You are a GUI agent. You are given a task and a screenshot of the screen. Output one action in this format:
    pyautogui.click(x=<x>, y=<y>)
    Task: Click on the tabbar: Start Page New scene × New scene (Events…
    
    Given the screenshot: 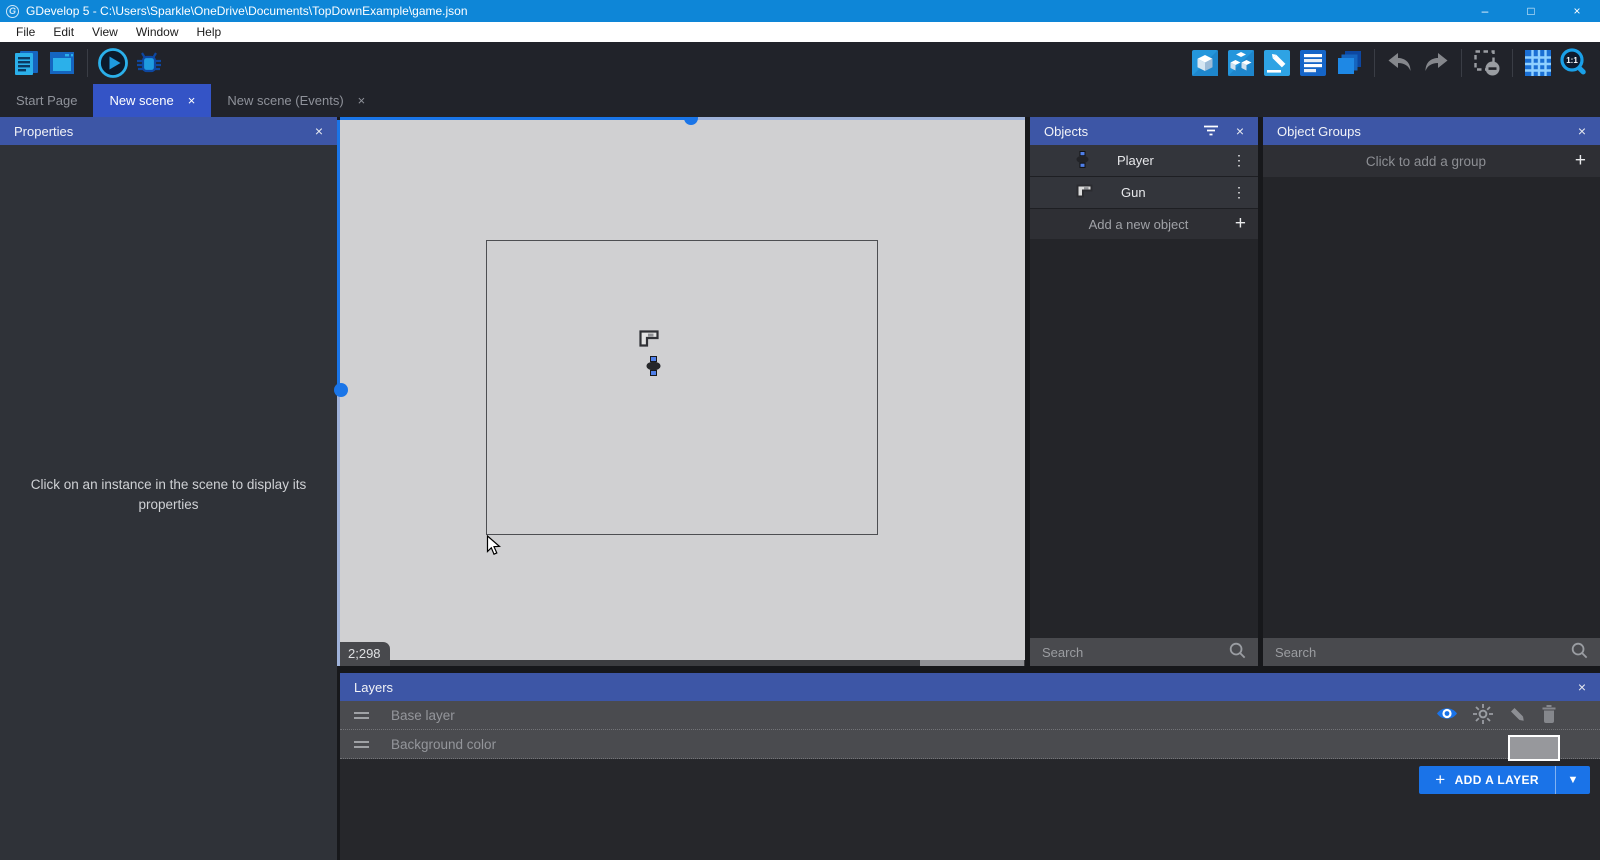 What is the action you would take?
    pyautogui.click(x=800, y=100)
    